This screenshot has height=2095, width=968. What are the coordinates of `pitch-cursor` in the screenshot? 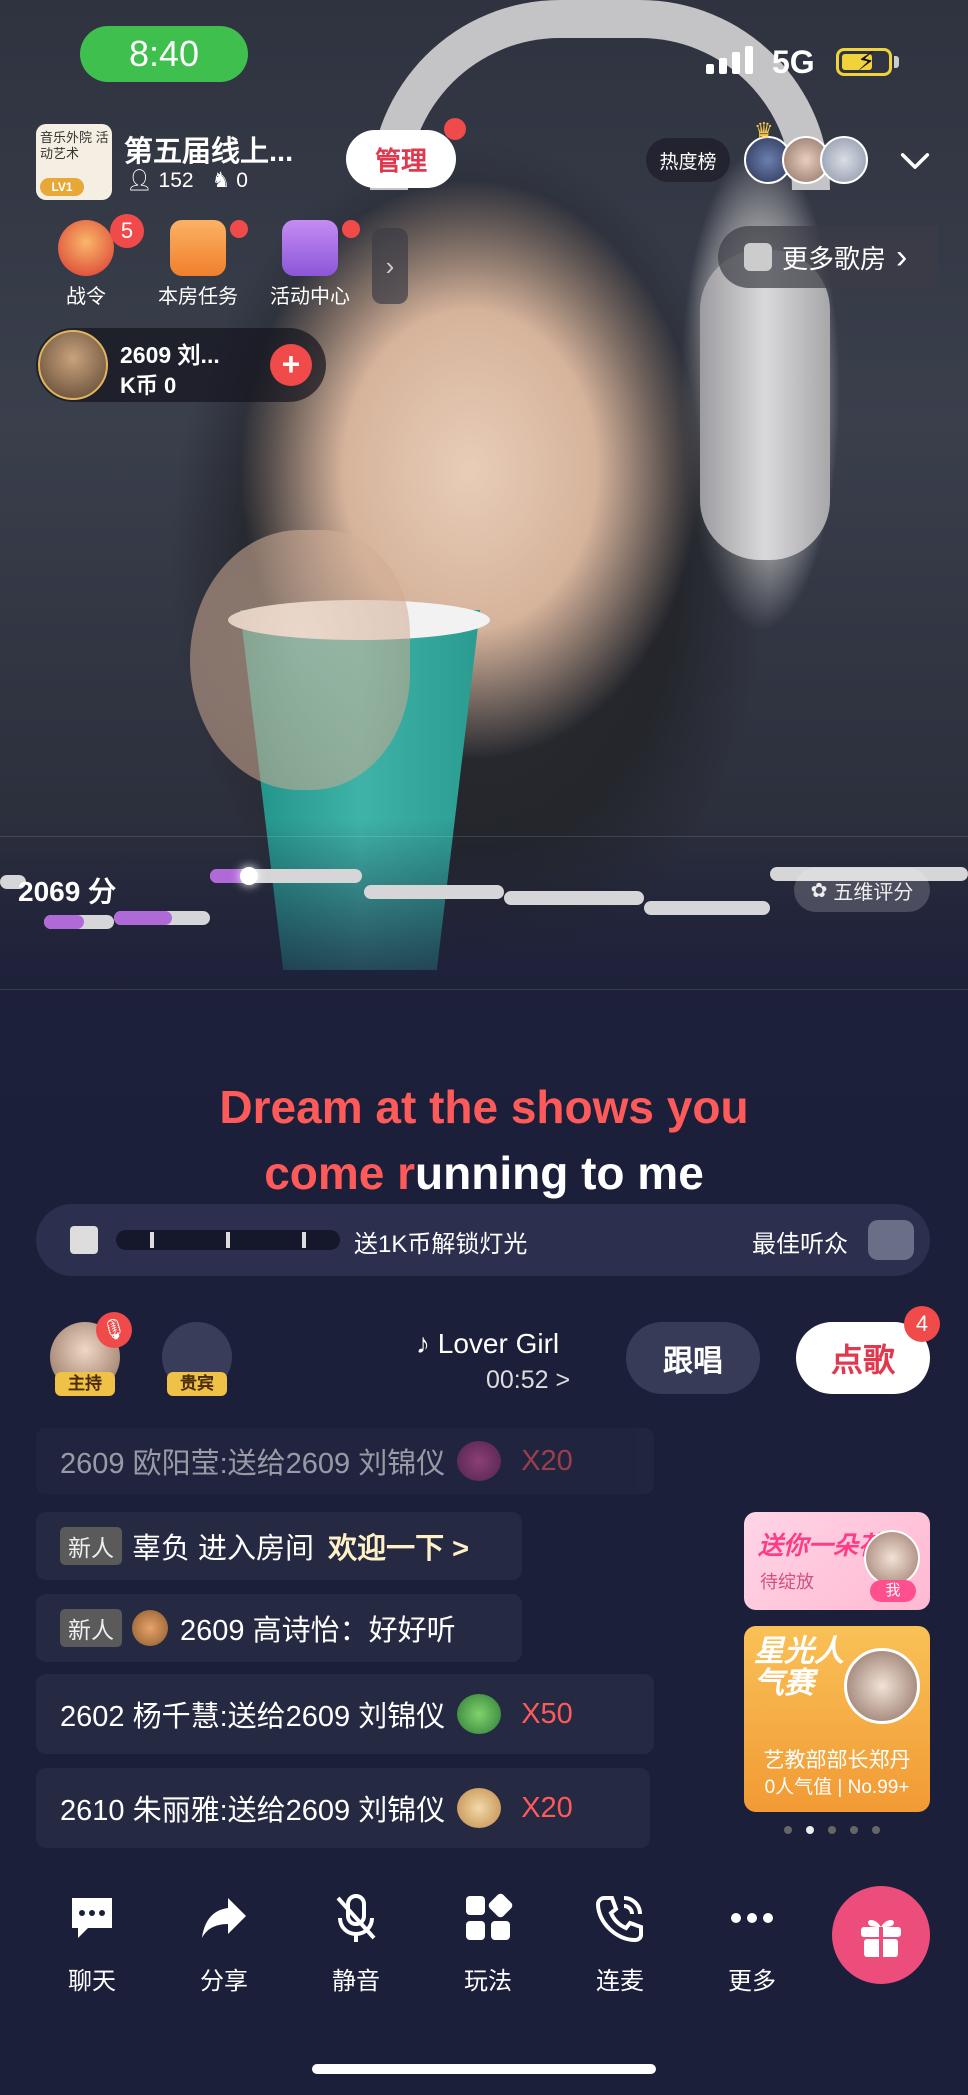 It's located at (249, 876).